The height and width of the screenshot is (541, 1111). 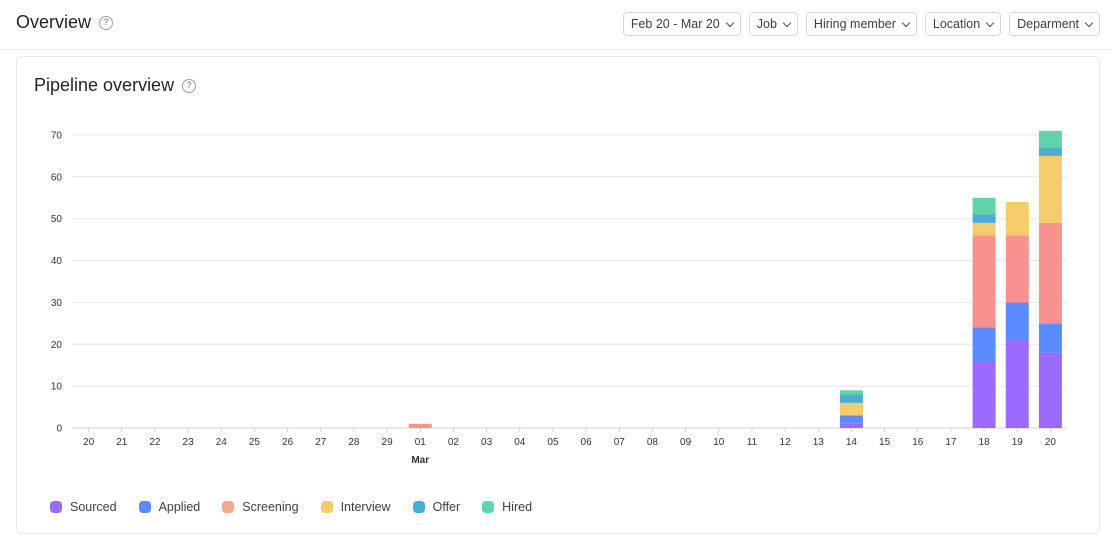 What do you see at coordinates (852, 442) in the screenshot?
I see `x-tick-label: 14` at bounding box center [852, 442].